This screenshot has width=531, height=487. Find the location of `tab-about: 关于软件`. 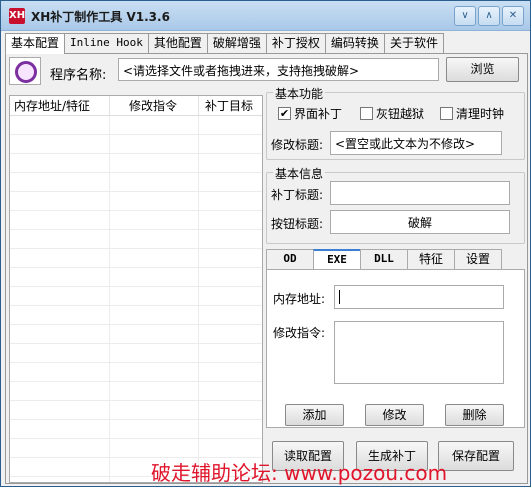

tab-about: 关于软件 is located at coordinates (413, 43).